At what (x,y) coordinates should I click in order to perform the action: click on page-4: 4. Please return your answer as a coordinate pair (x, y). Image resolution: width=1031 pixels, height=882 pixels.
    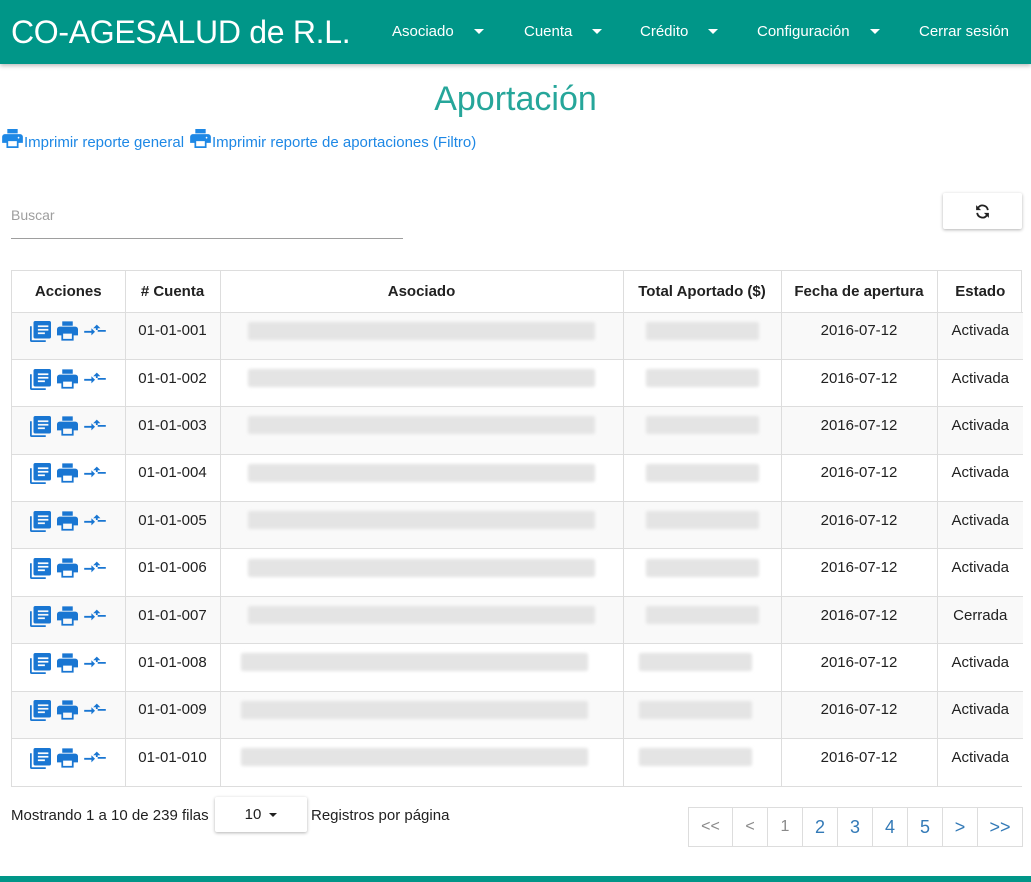
    Looking at the image, I should click on (890, 827).